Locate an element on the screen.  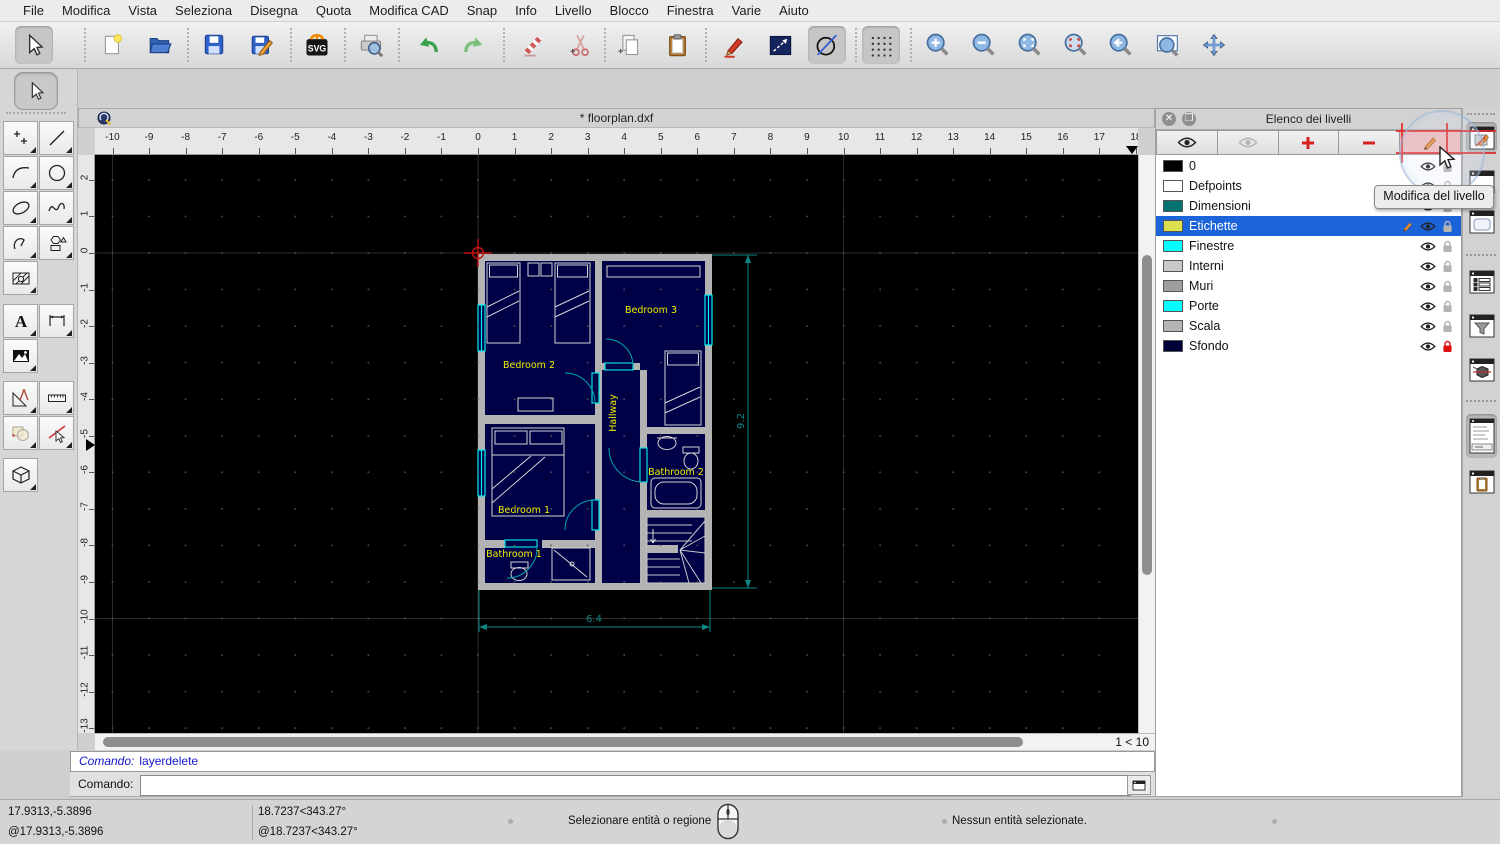
zoom-window-button is located at coordinates (1168, 45).